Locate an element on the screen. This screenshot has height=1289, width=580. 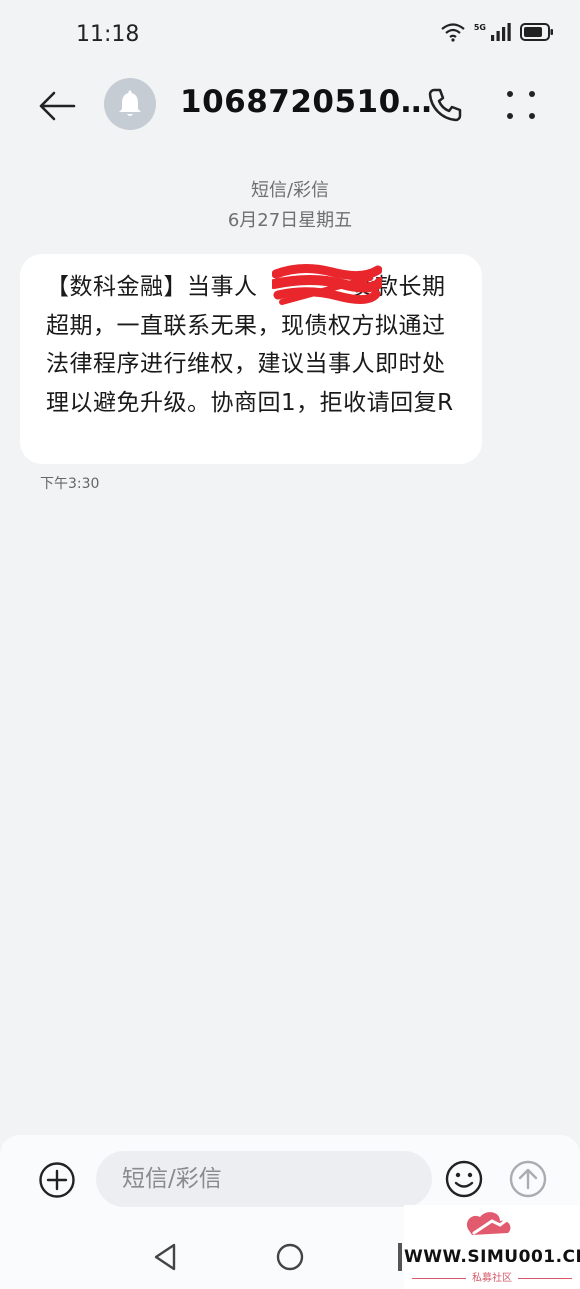
back-button is located at coordinates (57, 106).